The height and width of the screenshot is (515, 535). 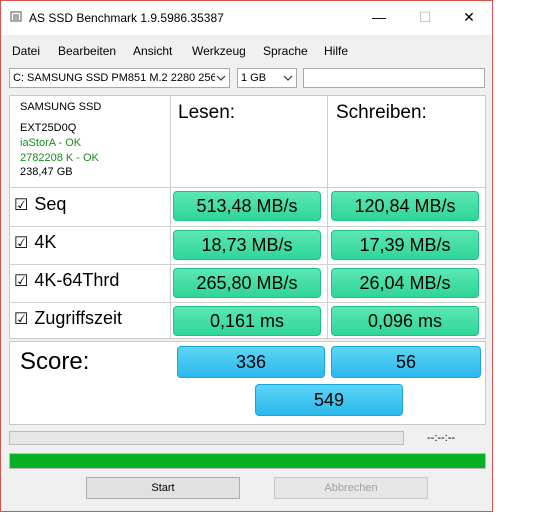 What do you see at coordinates (405, 321) in the screenshot?
I see `access-write-result: 0,096 ms` at bounding box center [405, 321].